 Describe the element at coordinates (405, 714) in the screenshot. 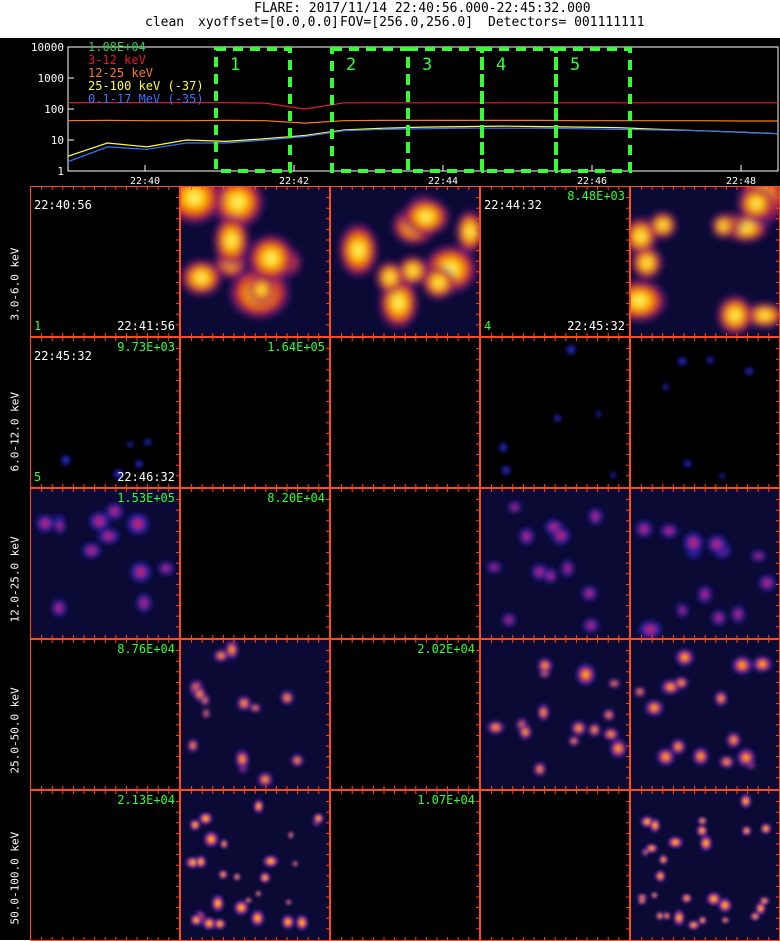

I see `image-panel: 2.02E+04` at that location.